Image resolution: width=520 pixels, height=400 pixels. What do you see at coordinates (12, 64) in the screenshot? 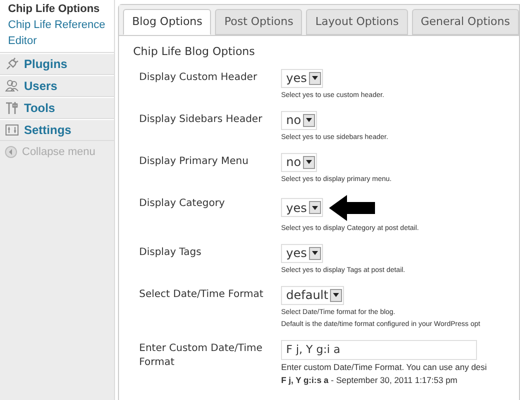
I see `plug-icon` at bounding box center [12, 64].